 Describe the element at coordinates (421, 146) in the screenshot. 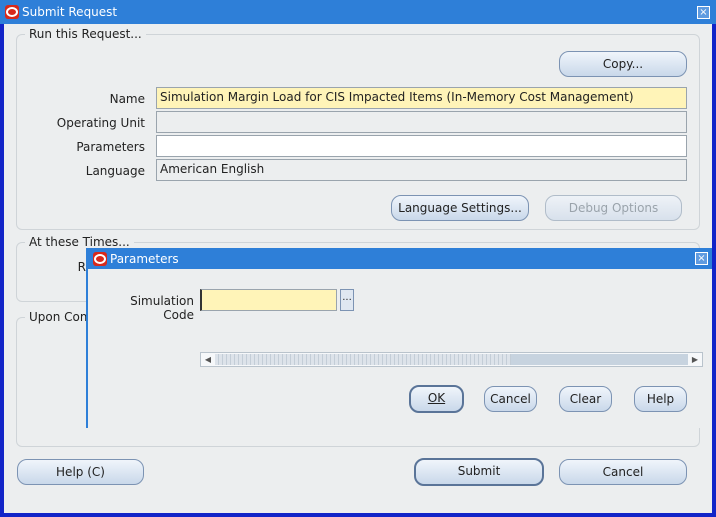

I see `parameters-field` at that location.